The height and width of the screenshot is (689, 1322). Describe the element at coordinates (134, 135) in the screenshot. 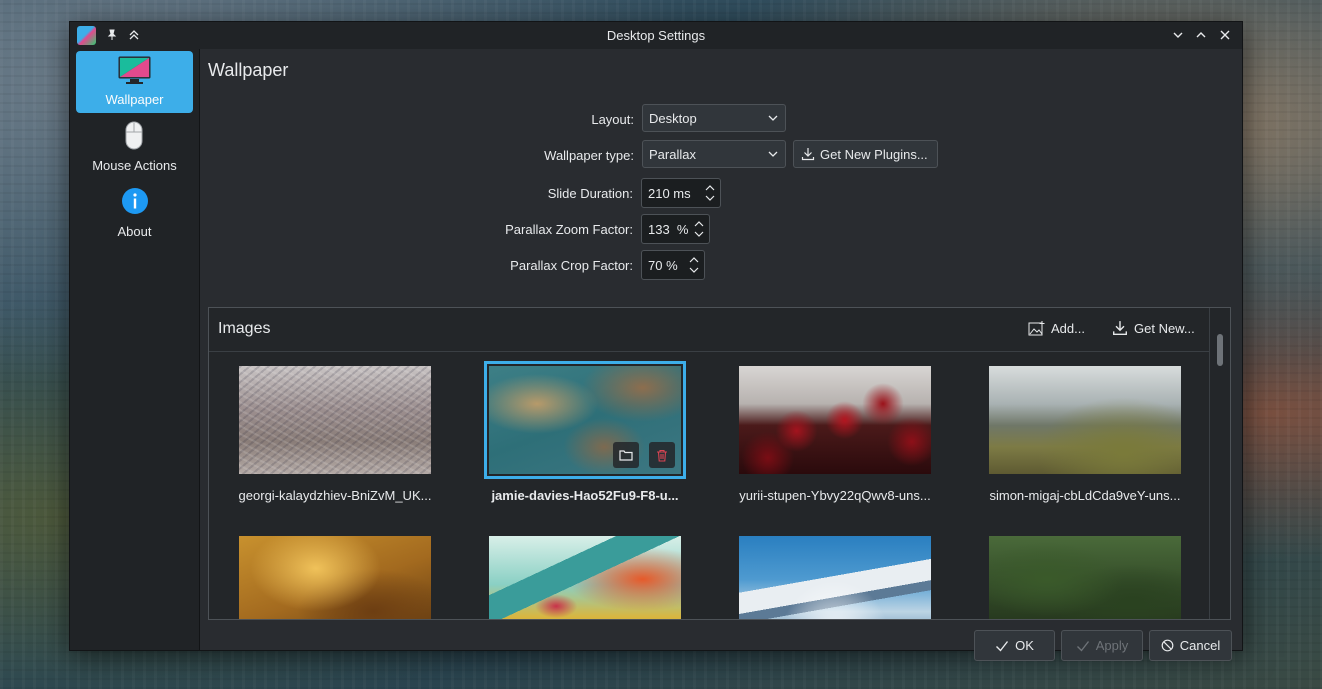

I see `mouse-icon` at that location.